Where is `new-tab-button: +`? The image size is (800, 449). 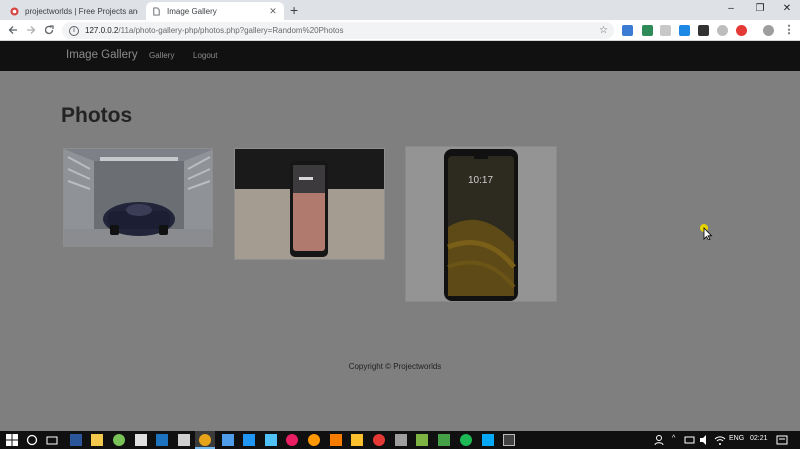
new-tab-button: + is located at coordinates (294, 10).